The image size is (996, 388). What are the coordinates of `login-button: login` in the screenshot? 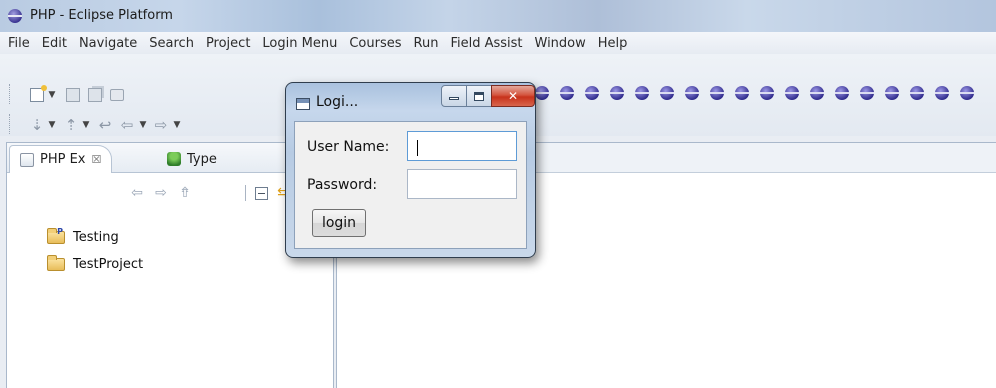 It's located at (339, 223).